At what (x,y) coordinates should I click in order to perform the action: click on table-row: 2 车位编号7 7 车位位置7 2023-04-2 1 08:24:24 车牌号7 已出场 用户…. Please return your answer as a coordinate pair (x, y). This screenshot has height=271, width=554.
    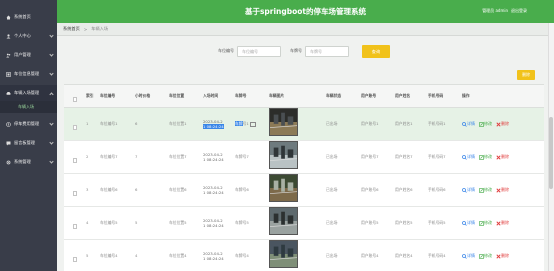
    Looking at the image, I should click on (304, 157).